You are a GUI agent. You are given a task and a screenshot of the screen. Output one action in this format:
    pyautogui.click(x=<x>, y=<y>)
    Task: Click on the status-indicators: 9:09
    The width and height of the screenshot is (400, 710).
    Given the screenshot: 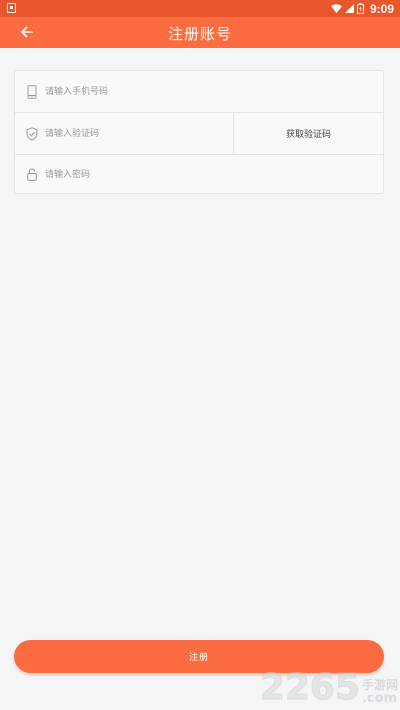 What is the action you would take?
    pyautogui.click(x=362, y=8)
    